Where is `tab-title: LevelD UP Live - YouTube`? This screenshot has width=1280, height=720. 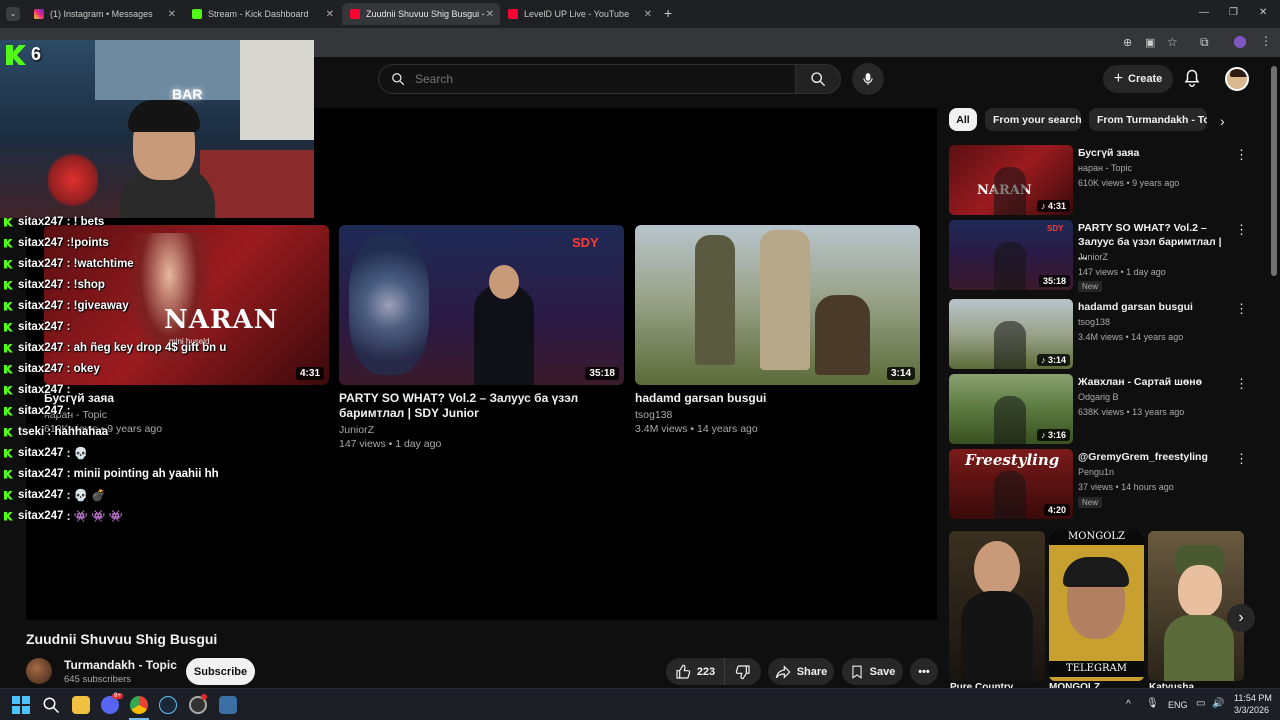 tab-title: LevelD UP Live - YouTube is located at coordinates (577, 14).